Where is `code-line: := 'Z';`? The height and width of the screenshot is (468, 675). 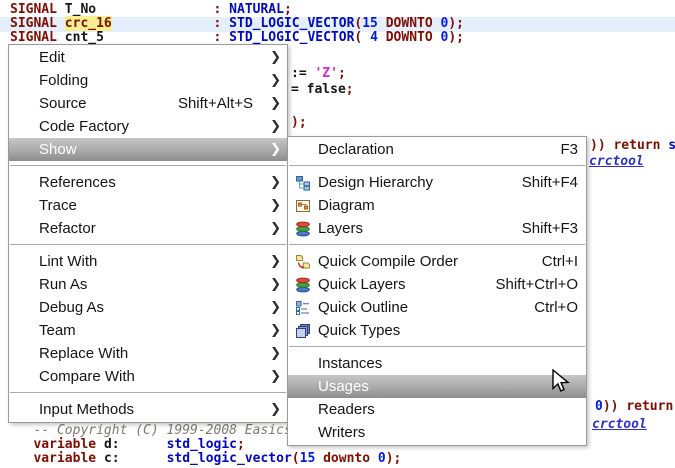
code-line: := 'Z'; is located at coordinates (318, 74).